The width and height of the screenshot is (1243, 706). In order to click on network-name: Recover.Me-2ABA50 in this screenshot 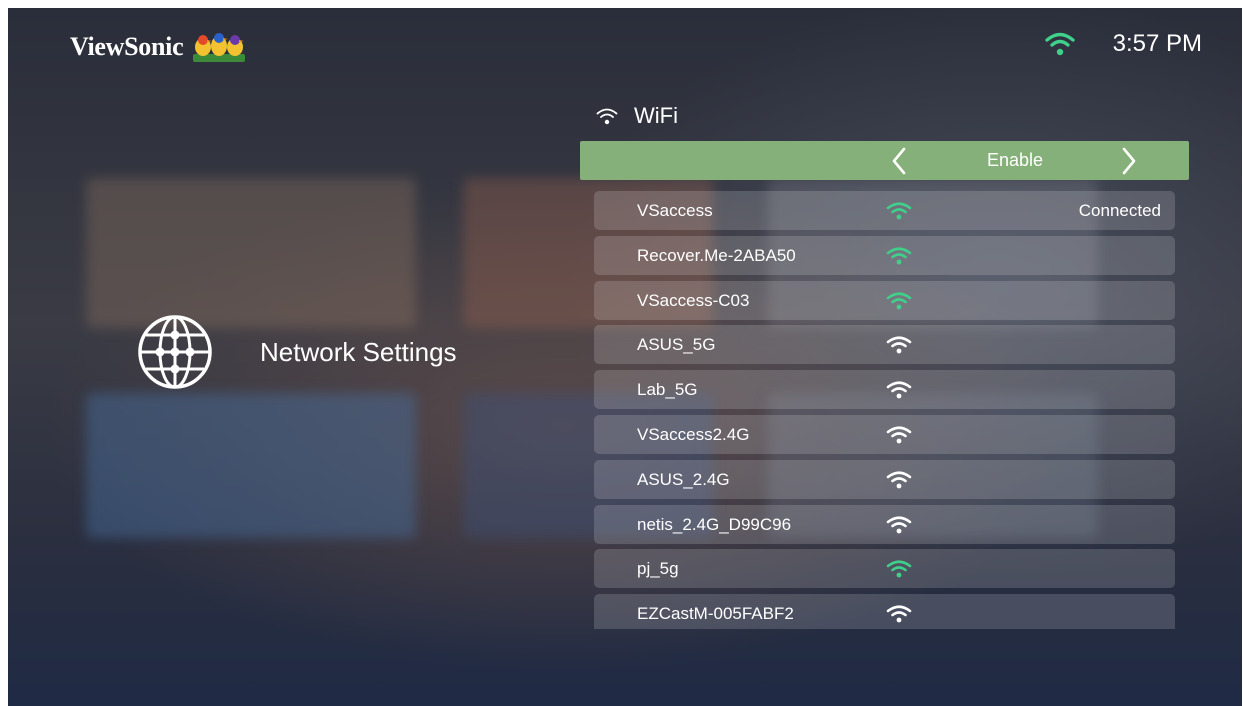, I will do `click(716, 255)`.